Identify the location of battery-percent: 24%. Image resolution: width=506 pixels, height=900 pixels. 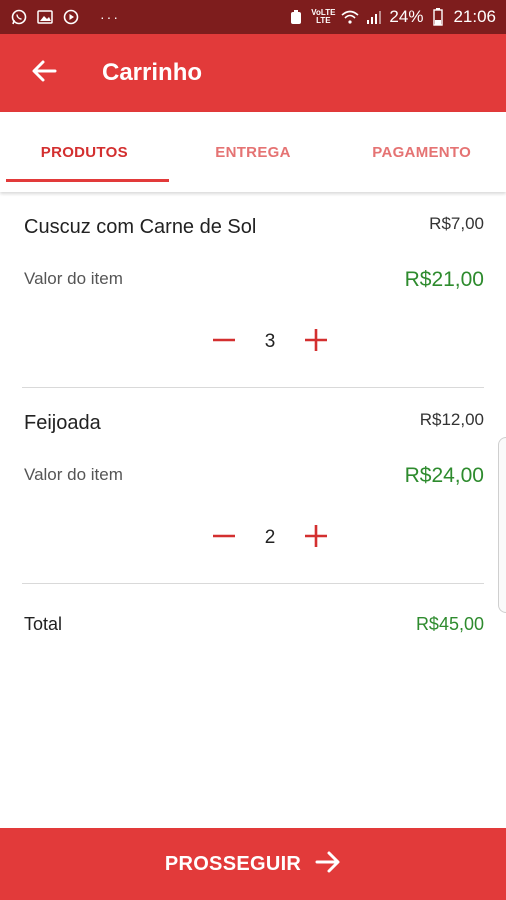
(406, 16).